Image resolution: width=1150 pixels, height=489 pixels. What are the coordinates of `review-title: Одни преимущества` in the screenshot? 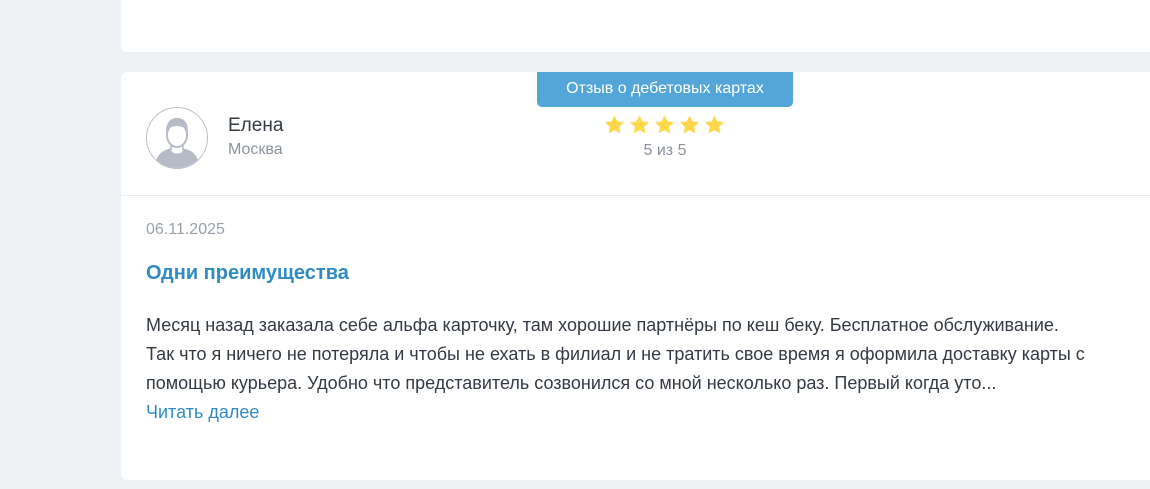 It's located at (247, 273).